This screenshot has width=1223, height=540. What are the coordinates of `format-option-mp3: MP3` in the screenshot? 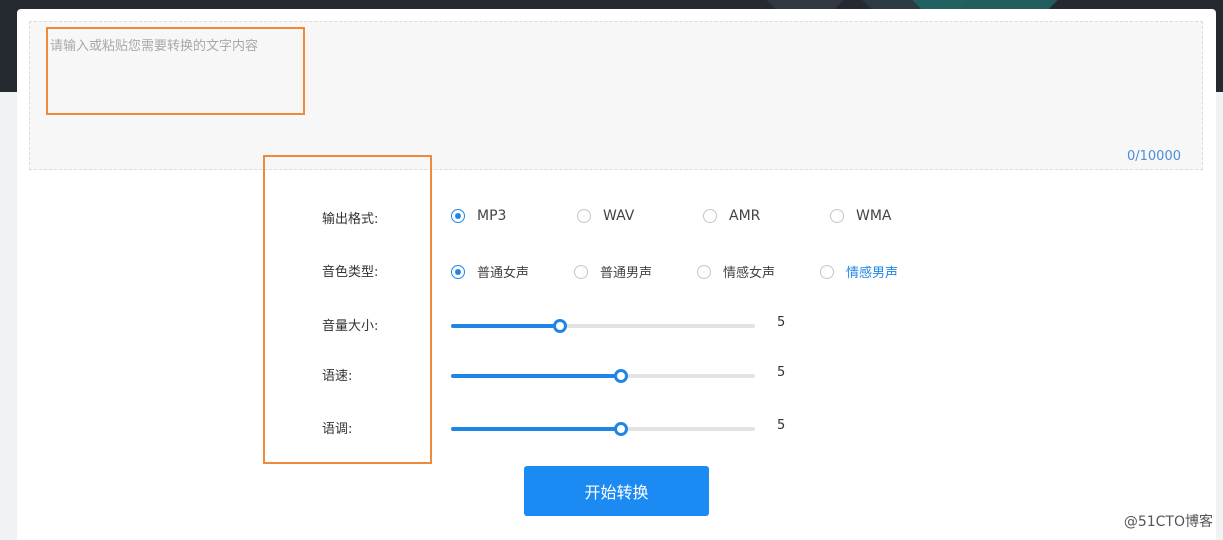 It's located at (478, 216).